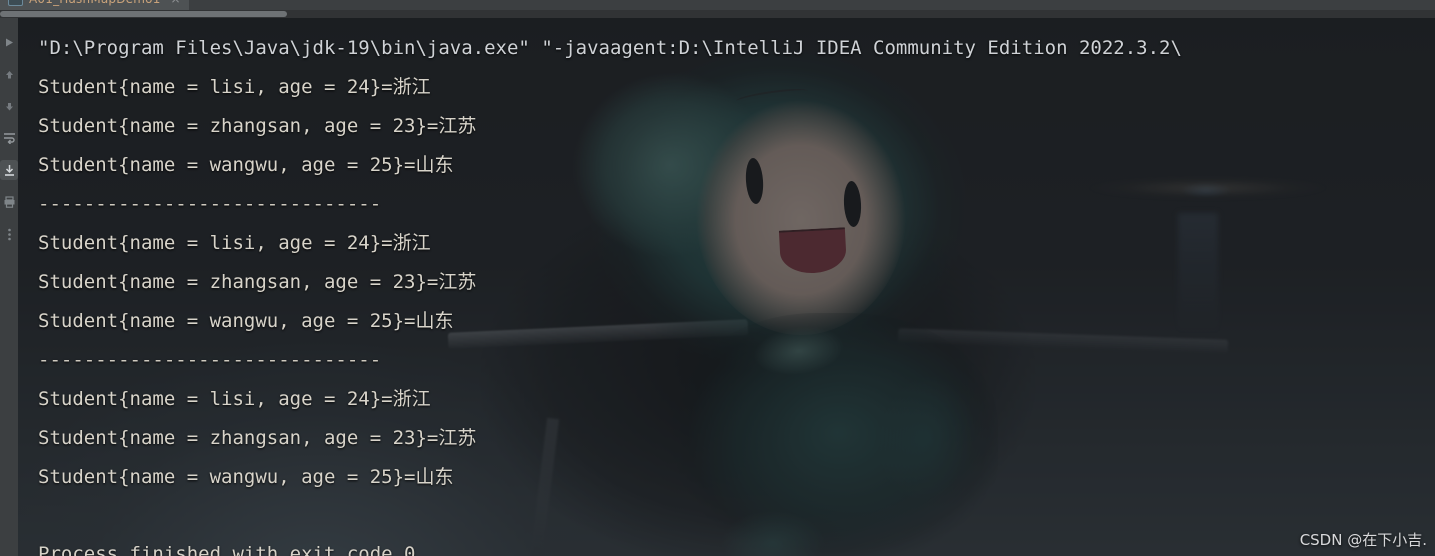 This screenshot has width=1435, height=556. I want to click on scroll-up-icon, so click(9, 74).